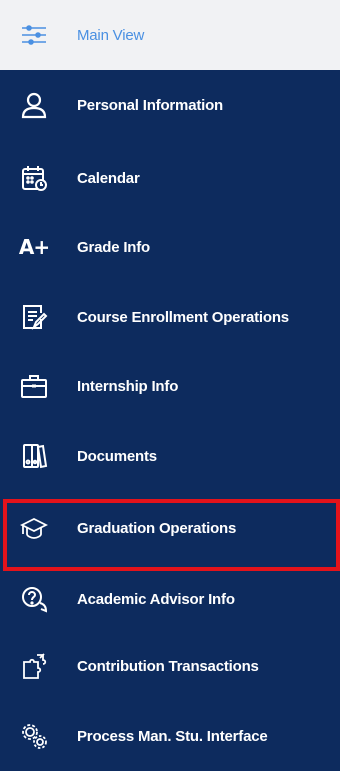 This screenshot has width=340, height=771. Describe the element at coordinates (34, 528) in the screenshot. I see `graduation-cap-icon` at that location.